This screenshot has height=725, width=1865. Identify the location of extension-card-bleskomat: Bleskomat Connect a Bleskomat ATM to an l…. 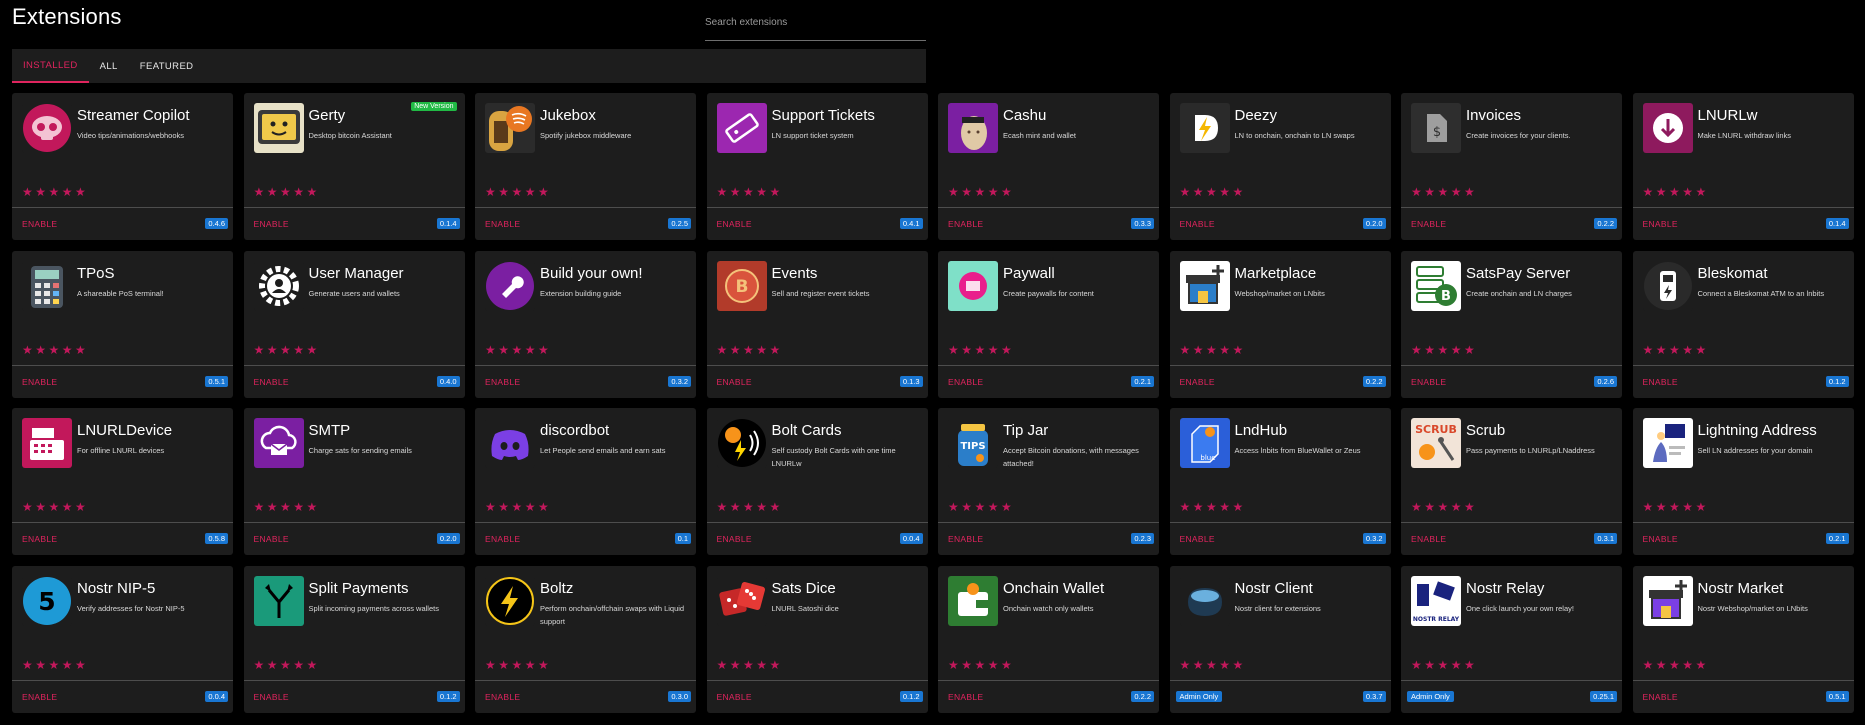
(1743, 324).